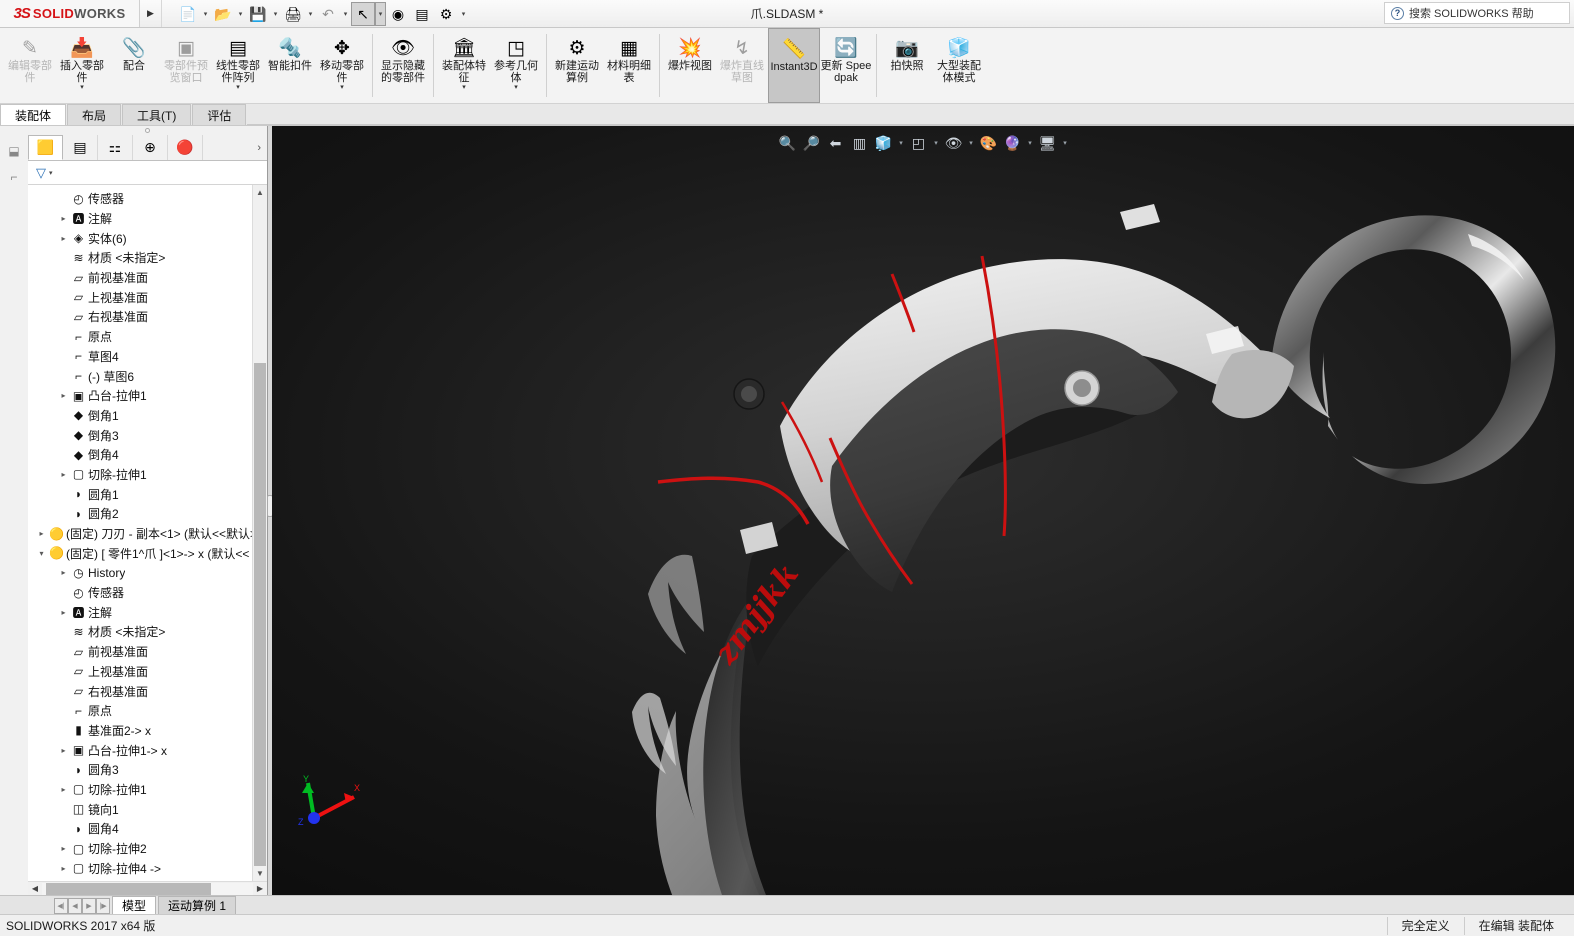 This screenshot has height=936, width=1574. What do you see at coordinates (516, 65) in the screenshot?
I see `ribbon-button-reference-geometry: ◳ 参考几何体 ▾` at bounding box center [516, 65].